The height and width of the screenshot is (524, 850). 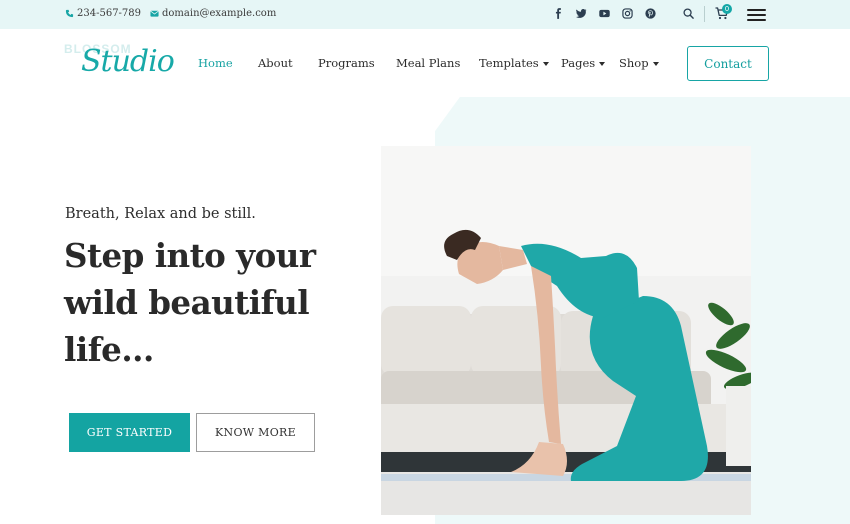 I want to click on headline-line: Step into your, so click(x=190, y=255).